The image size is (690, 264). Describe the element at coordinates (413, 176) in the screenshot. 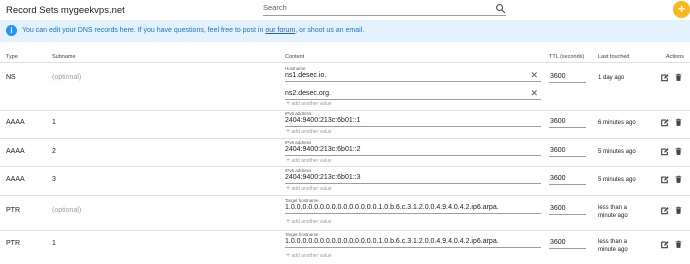

I see `content-field: IPv6 address 2404:9400:213c:6b01::3` at that location.